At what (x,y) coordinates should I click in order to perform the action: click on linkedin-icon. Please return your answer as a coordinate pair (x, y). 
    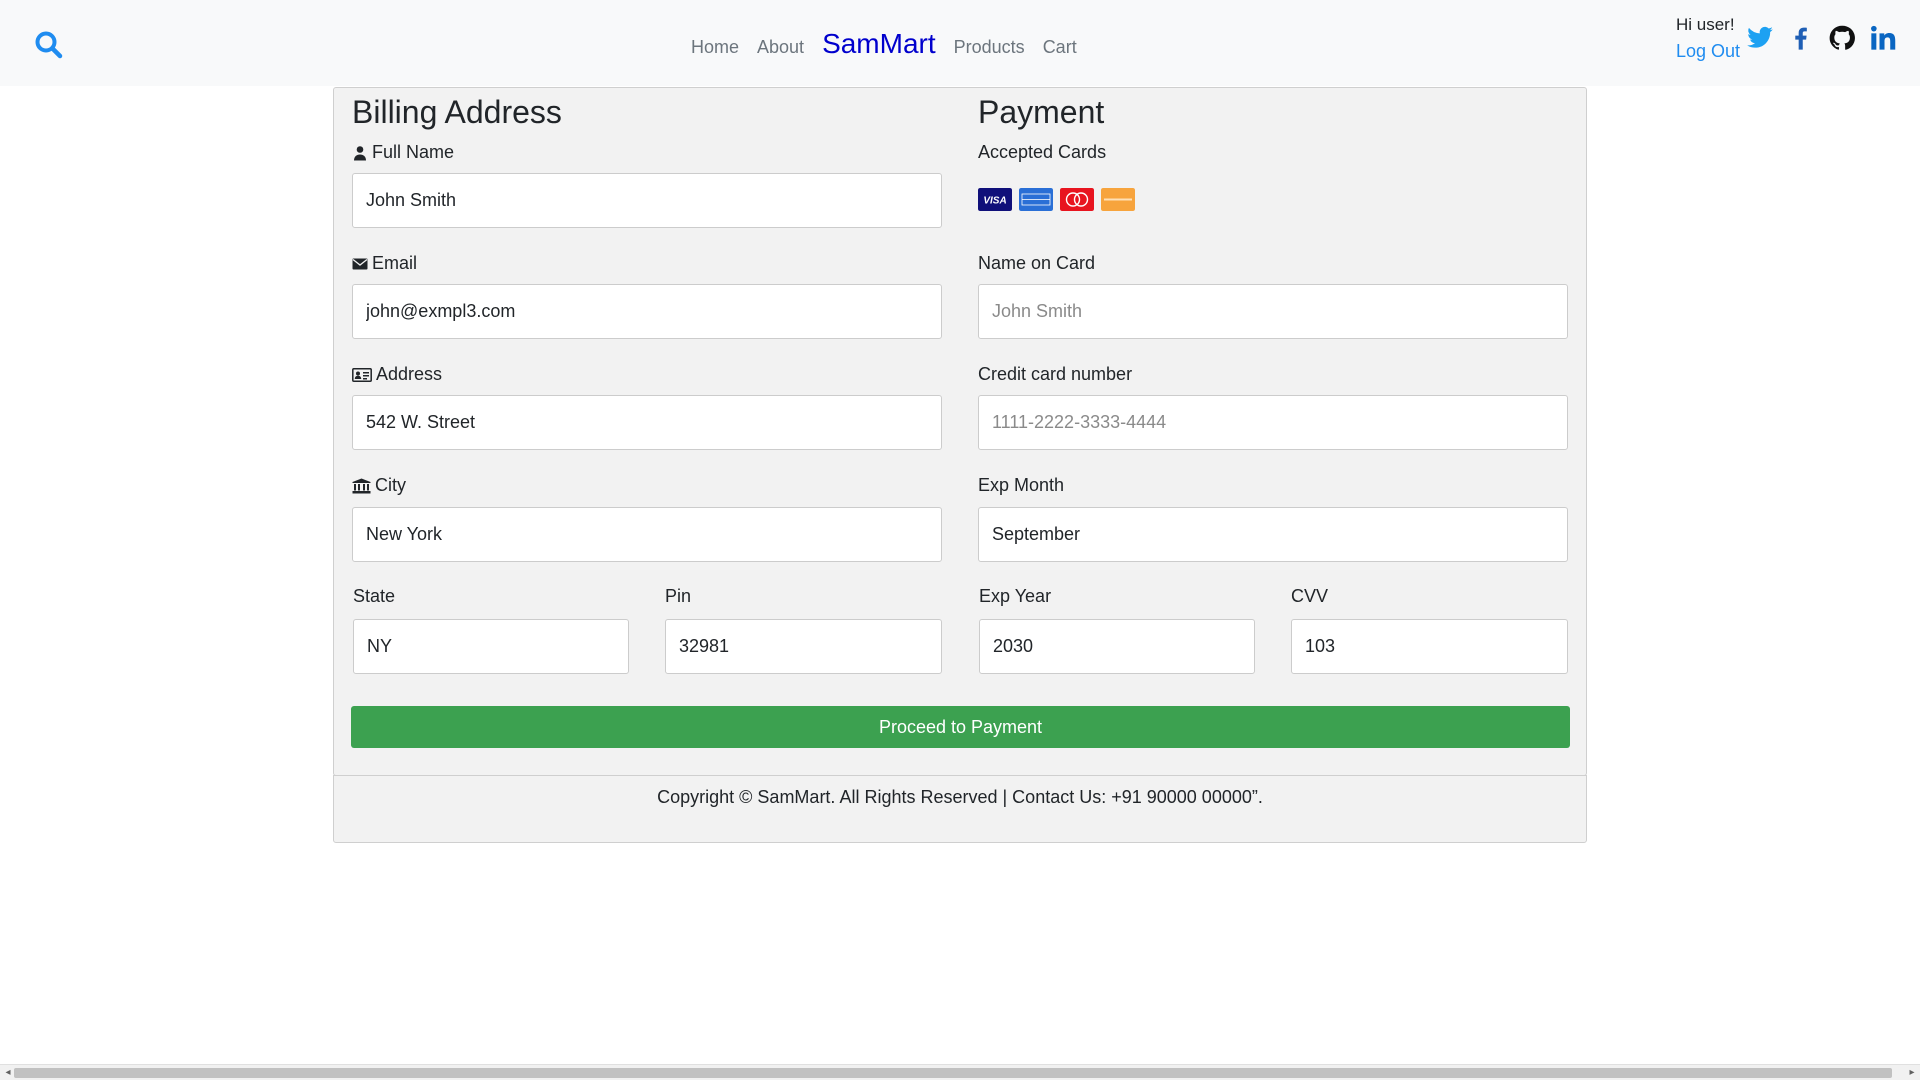
    Looking at the image, I should click on (1883, 38).